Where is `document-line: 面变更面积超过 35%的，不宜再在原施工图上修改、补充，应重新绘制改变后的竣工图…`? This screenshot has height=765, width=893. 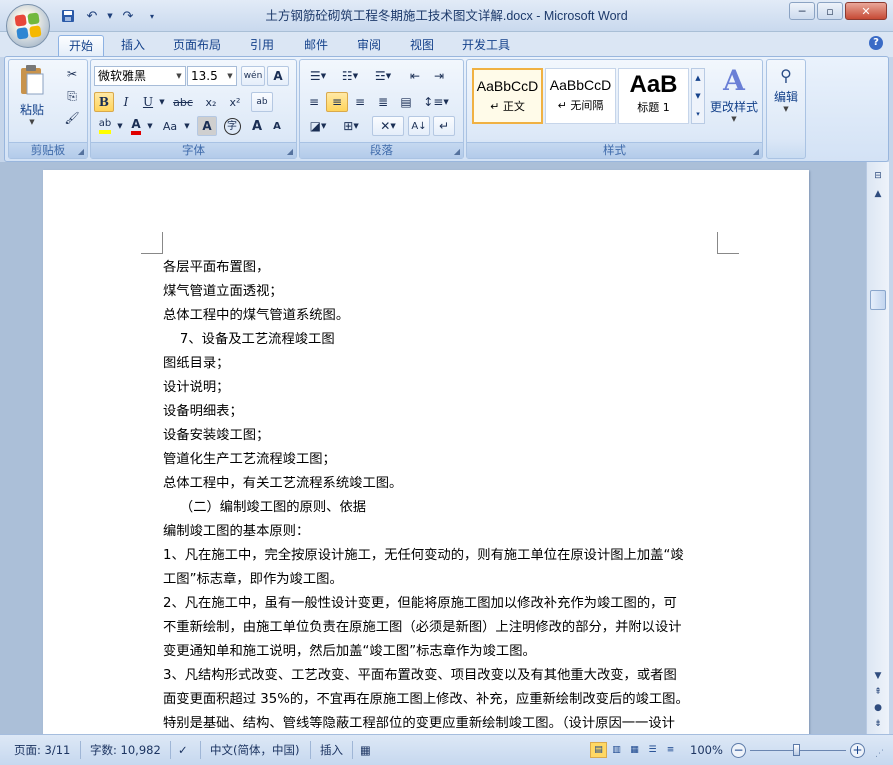
document-line: 面变更面积超过 35%的，不宜再在原施工图上修改、补充，应重新绘制改变后的竣工图… is located at coordinates (426, 700).